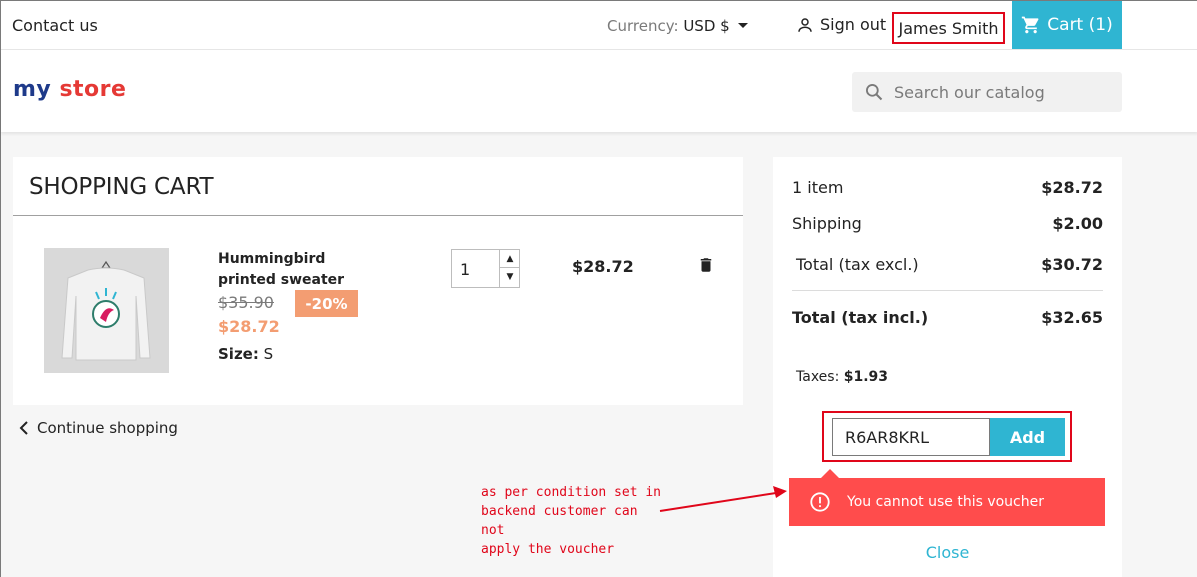  I want to click on sweater-picture, so click(106, 310).